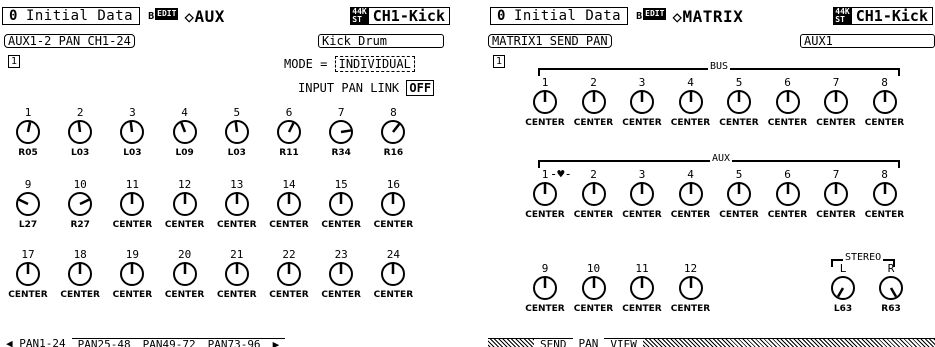 The image size is (935, 347). What do you see at coordinates (184, 184) in the screenshot?
I see `knob-number: 12` at bounding box center [184, 184].